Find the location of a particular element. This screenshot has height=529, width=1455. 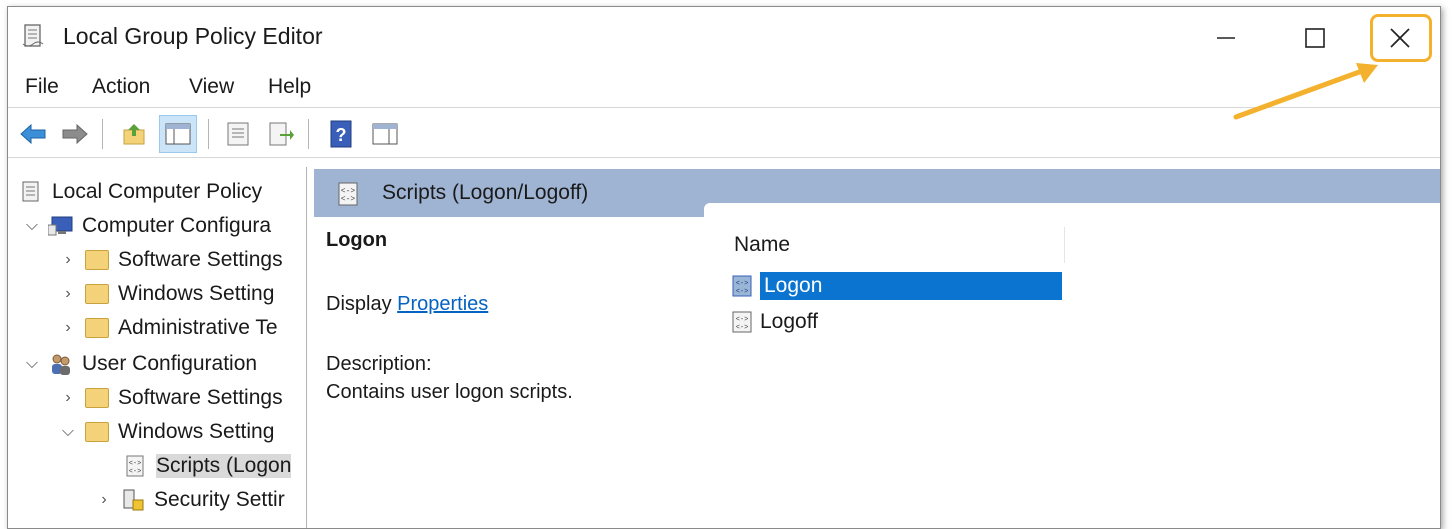

show-action-pane-button is located at coordinates (385, 134).